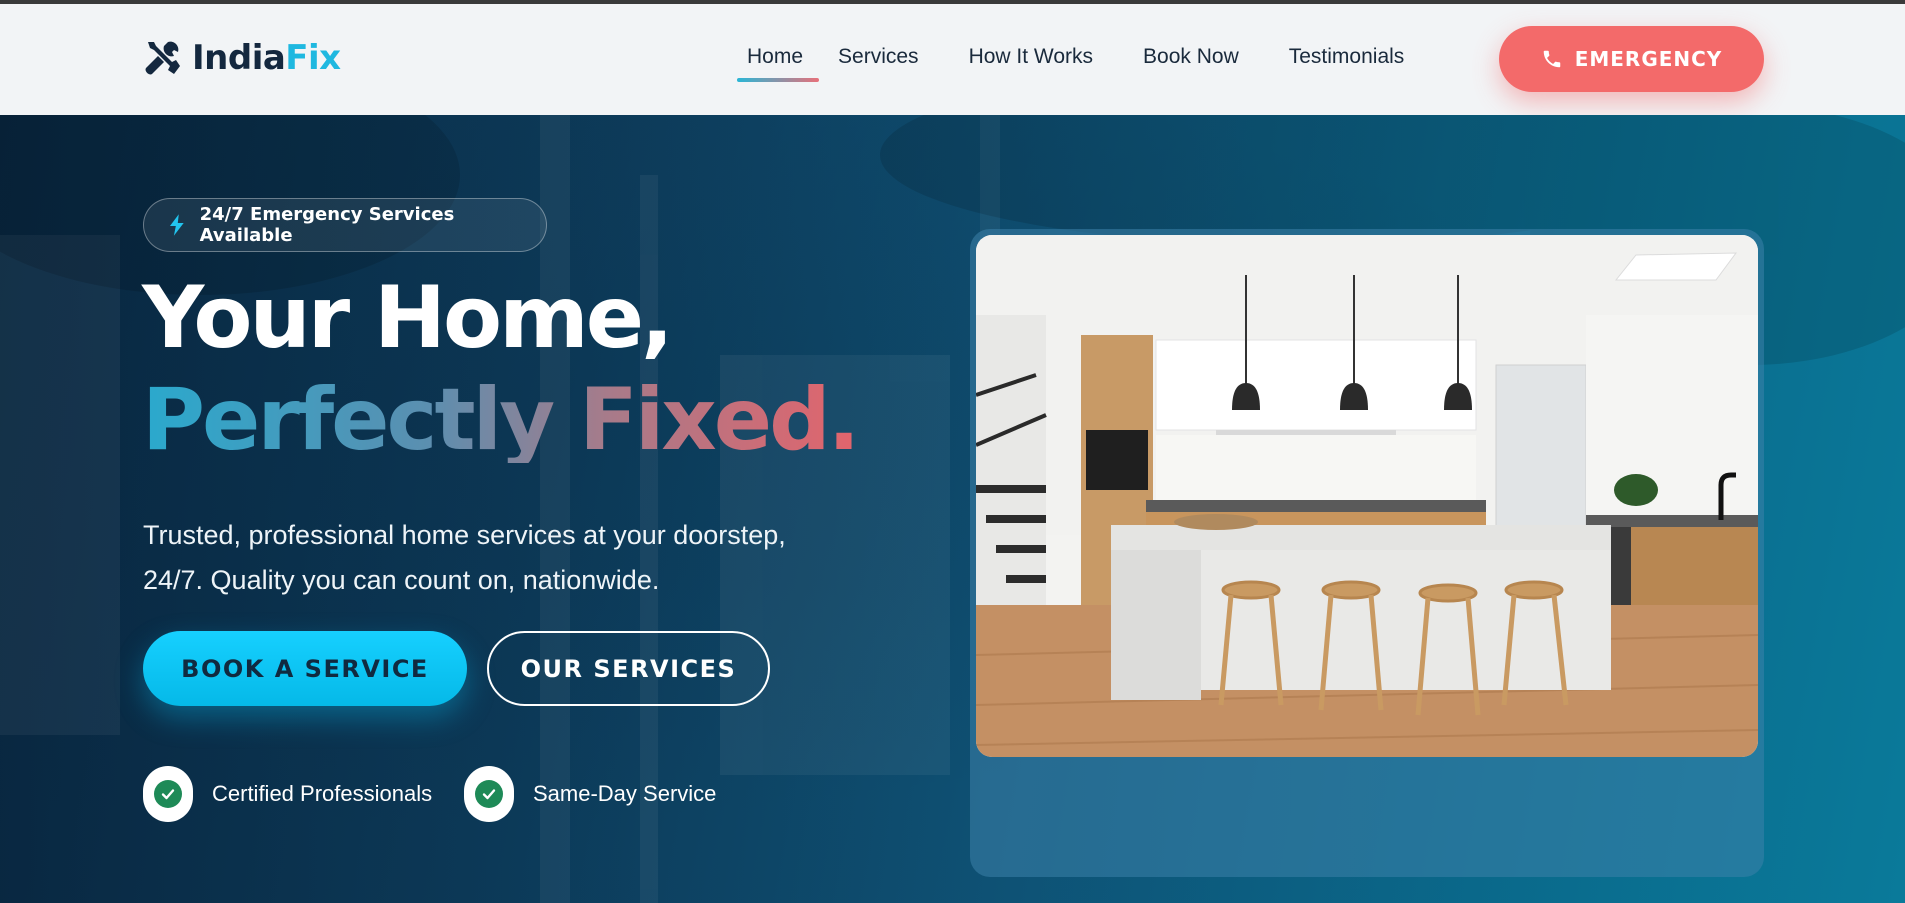  I want to click on feature-label: Certified Professionals, so click(322, 793).